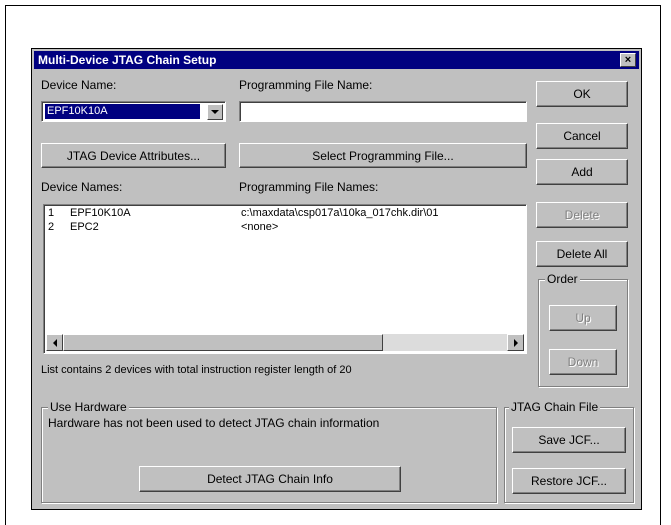  Describe the element at coordinates (260, 227) in the screenshot. I see `list-item-file: <none>` at that location.